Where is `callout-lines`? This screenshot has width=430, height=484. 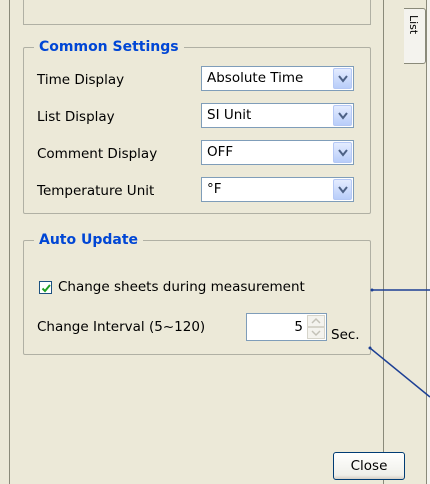
callout-lines is located at coordinates (399, 343).